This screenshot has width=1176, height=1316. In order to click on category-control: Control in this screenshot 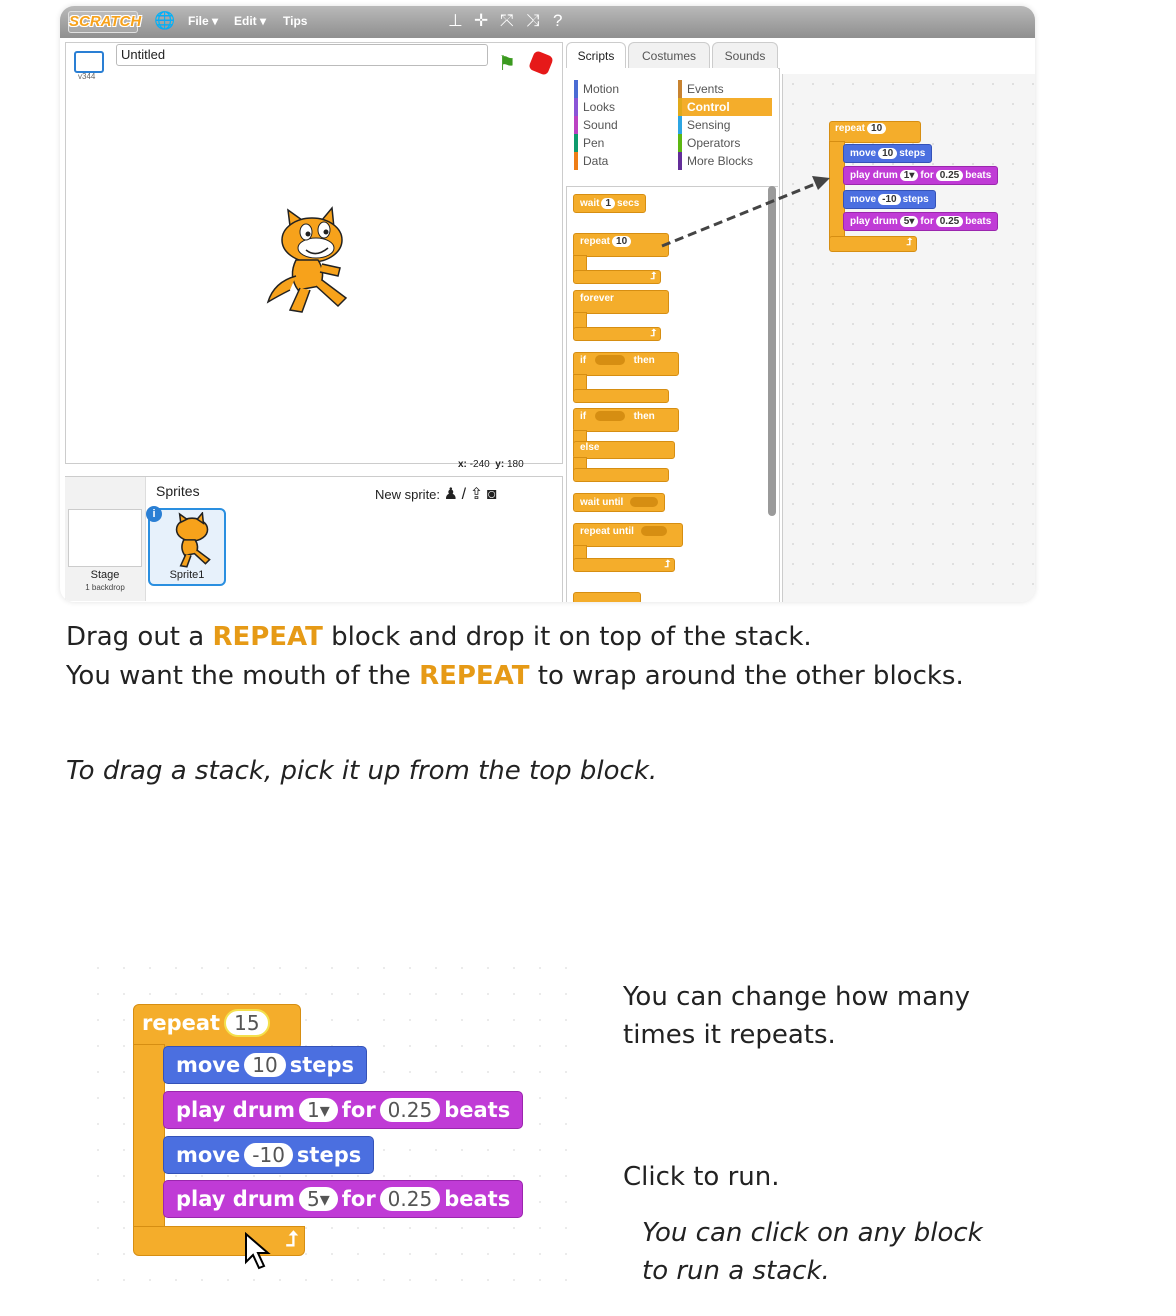, I will do `click(725, 107)`.